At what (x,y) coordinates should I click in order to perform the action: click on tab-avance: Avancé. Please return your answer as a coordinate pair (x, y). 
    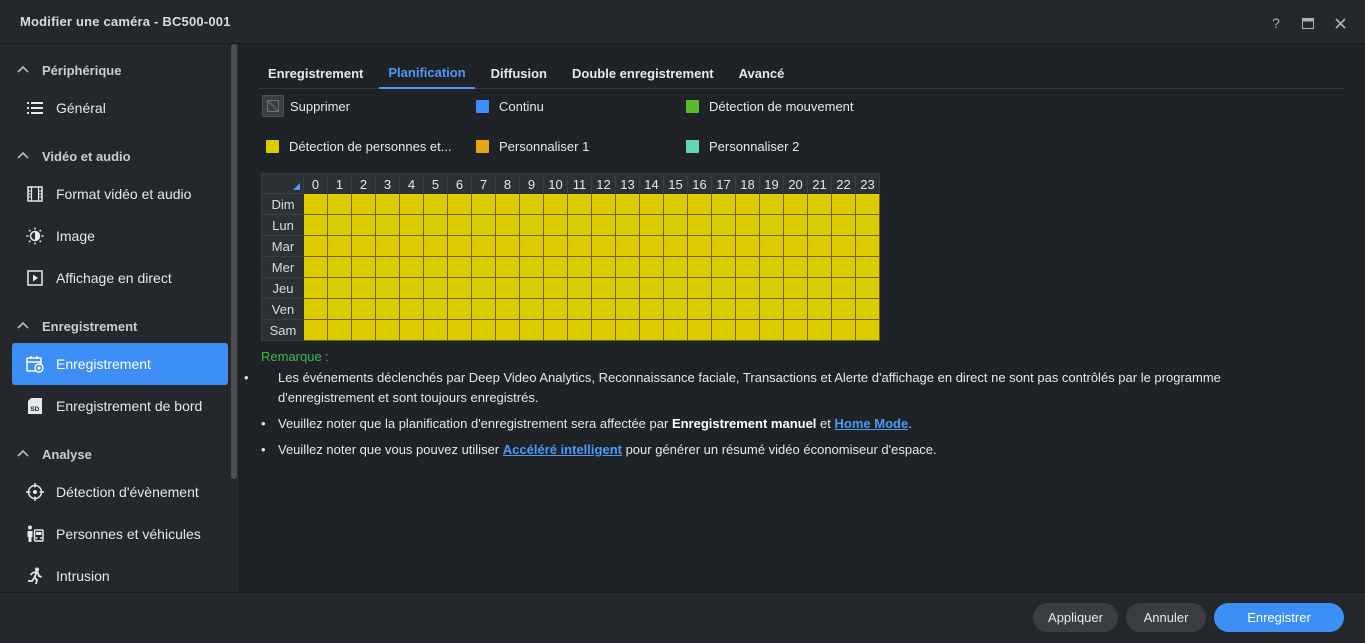
    Looking at the image, I should click on (762, 73).